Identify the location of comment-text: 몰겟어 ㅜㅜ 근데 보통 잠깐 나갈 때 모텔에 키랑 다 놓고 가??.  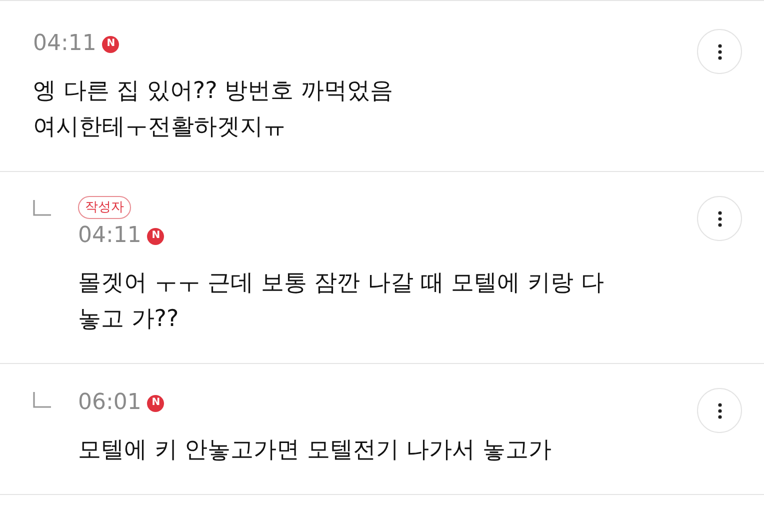
(341, 301).